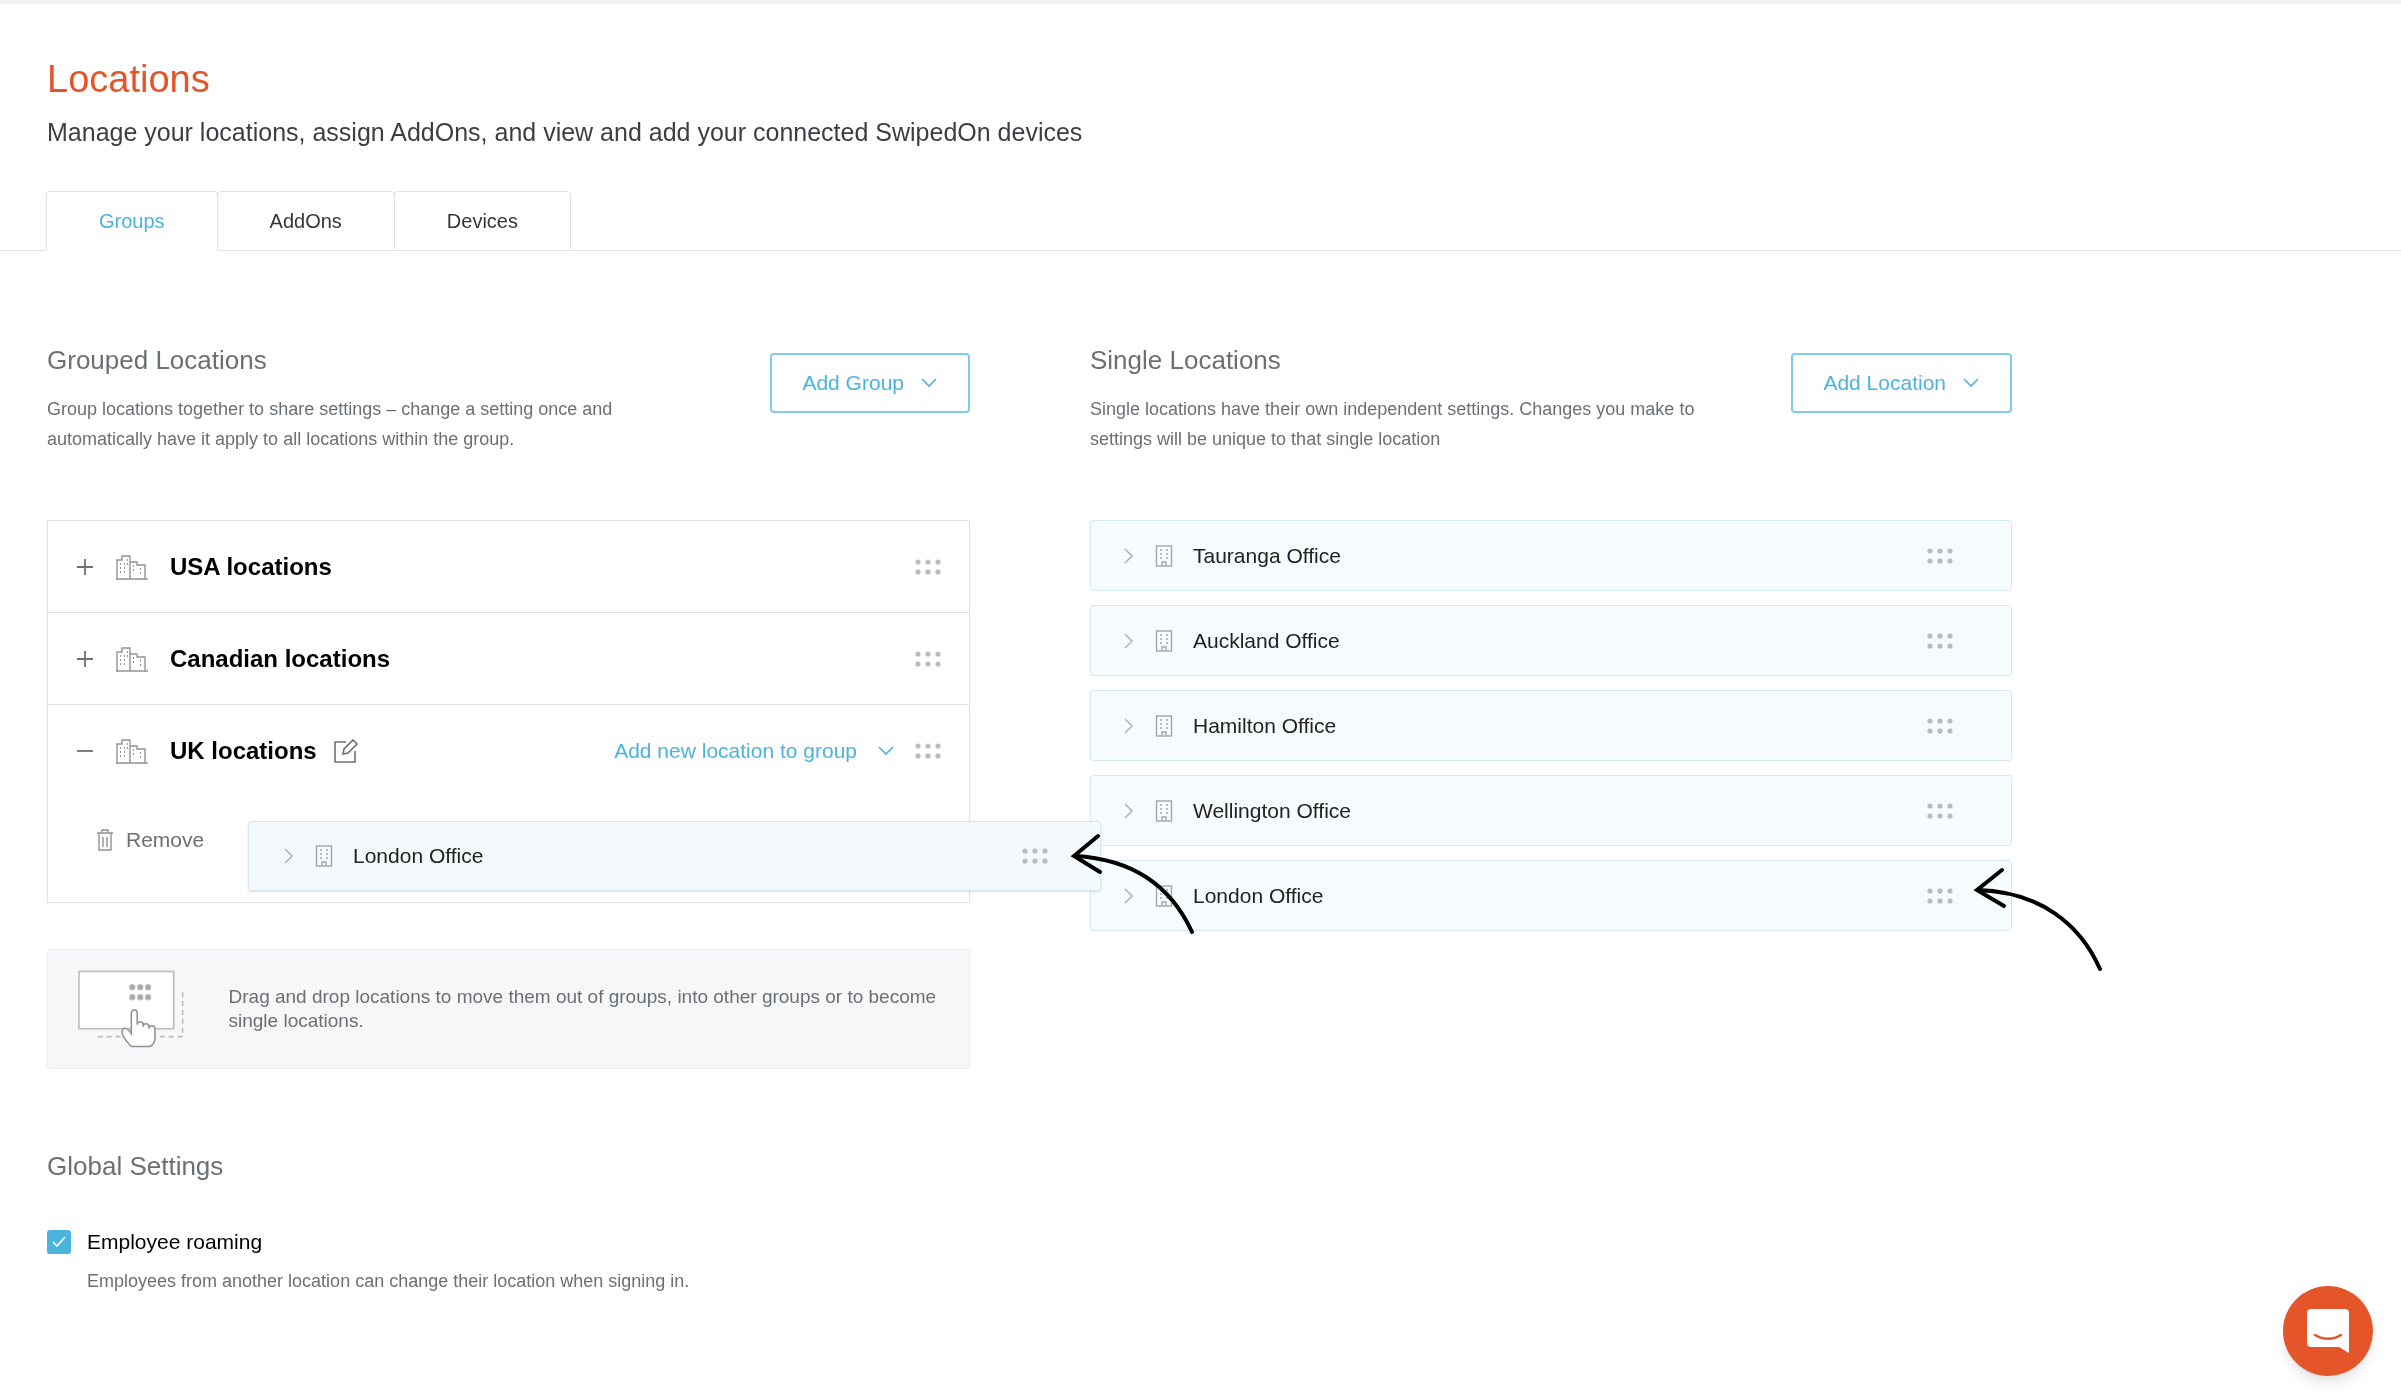 This screenshot has width=2401, height=1398. What do you see at coordinates (389, 1281) in the screenshot?
I see `setting-description: Employees from another location can change their location when signing in.` at bounding box center [389, 1281].